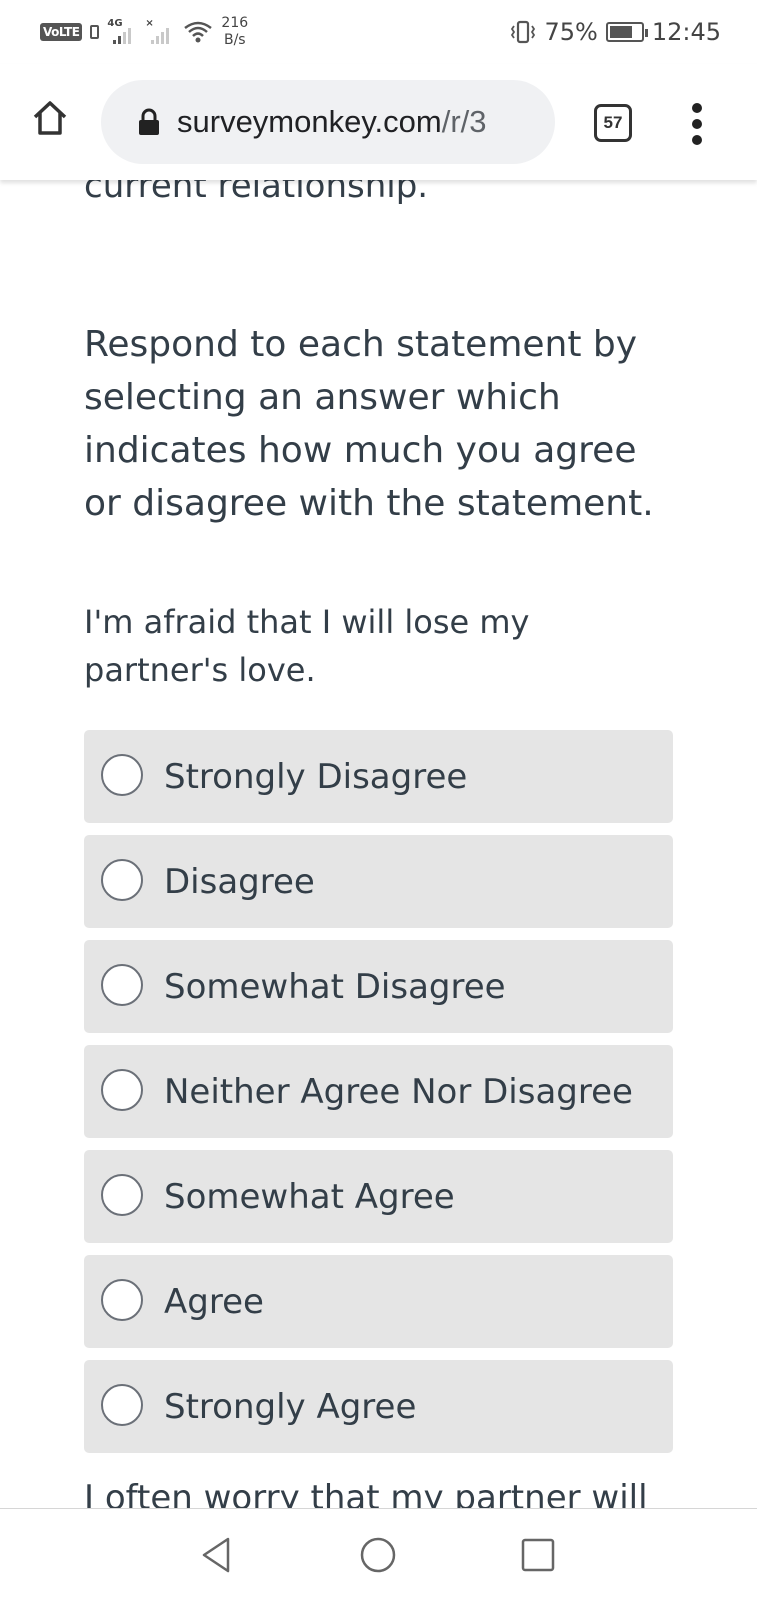 This screenshot has width=757, height=1600. What do you see at coordinates (335, 986) in the screenshot?
I see `option-label: Somewhat Disagree` at bounding box center [335, 986].